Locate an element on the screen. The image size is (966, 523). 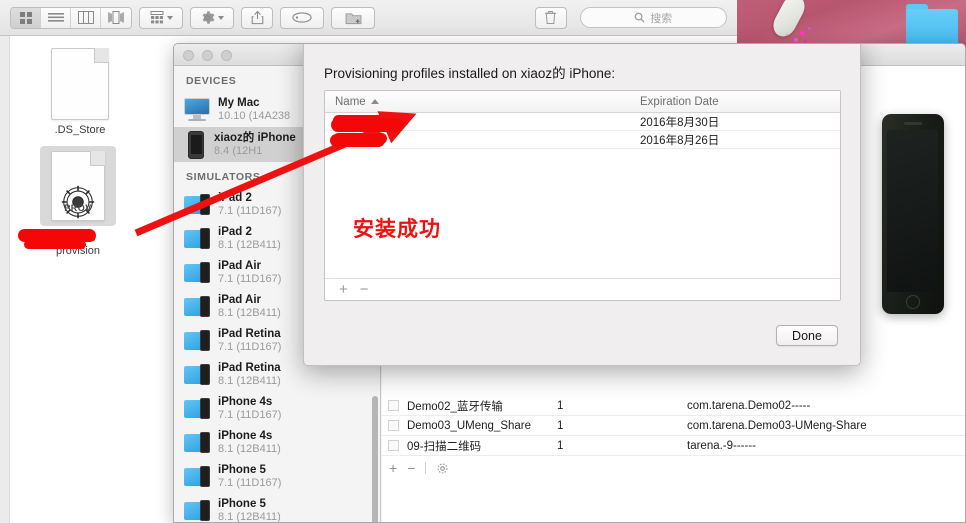
finder-toolbar: 搜索 is located at coordinates (368, 18).